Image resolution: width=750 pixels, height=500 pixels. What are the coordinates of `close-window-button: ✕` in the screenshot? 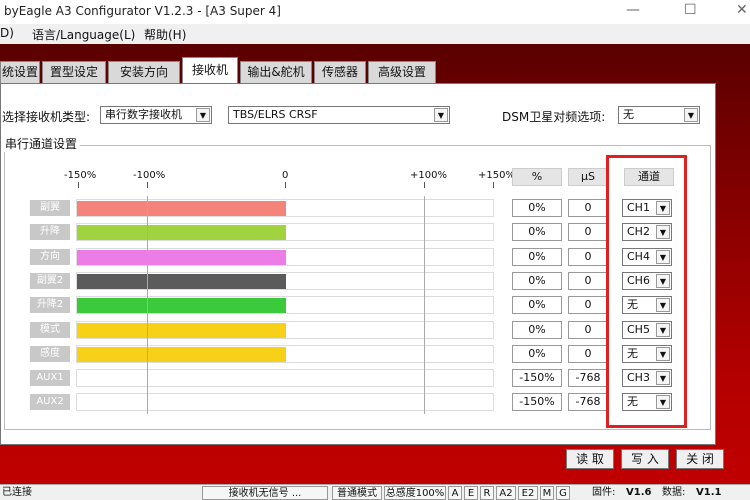 It's located at (742, 10).